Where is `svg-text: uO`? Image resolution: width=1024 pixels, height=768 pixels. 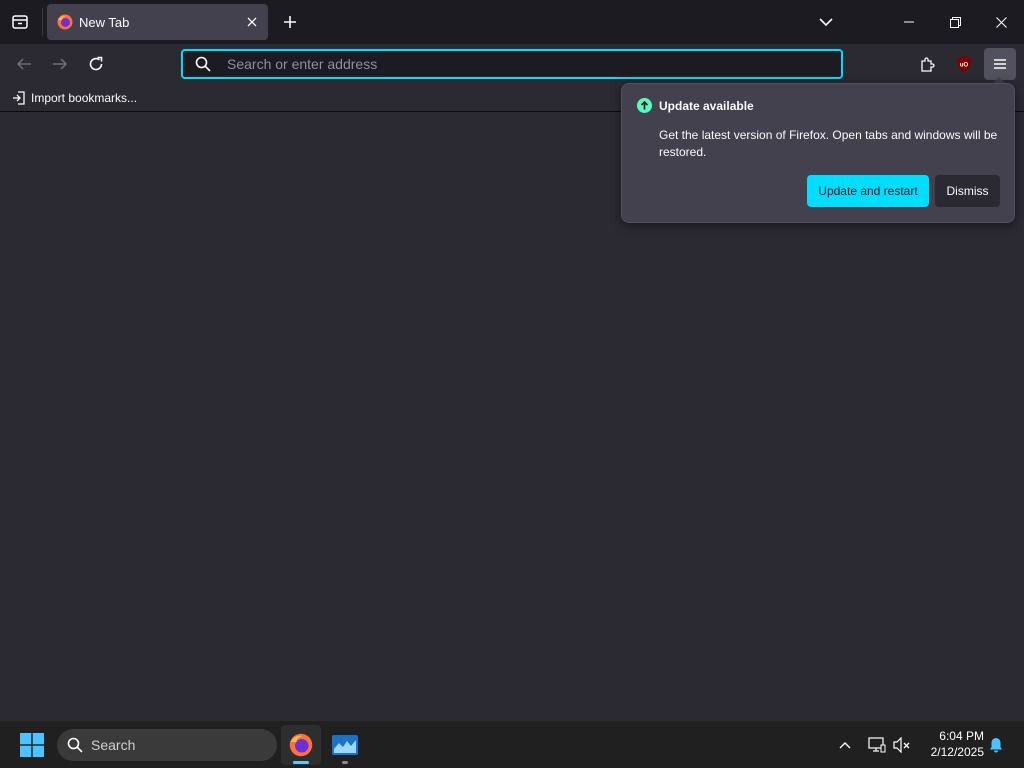
svg-text: uO is located at coordinates (964, 66).